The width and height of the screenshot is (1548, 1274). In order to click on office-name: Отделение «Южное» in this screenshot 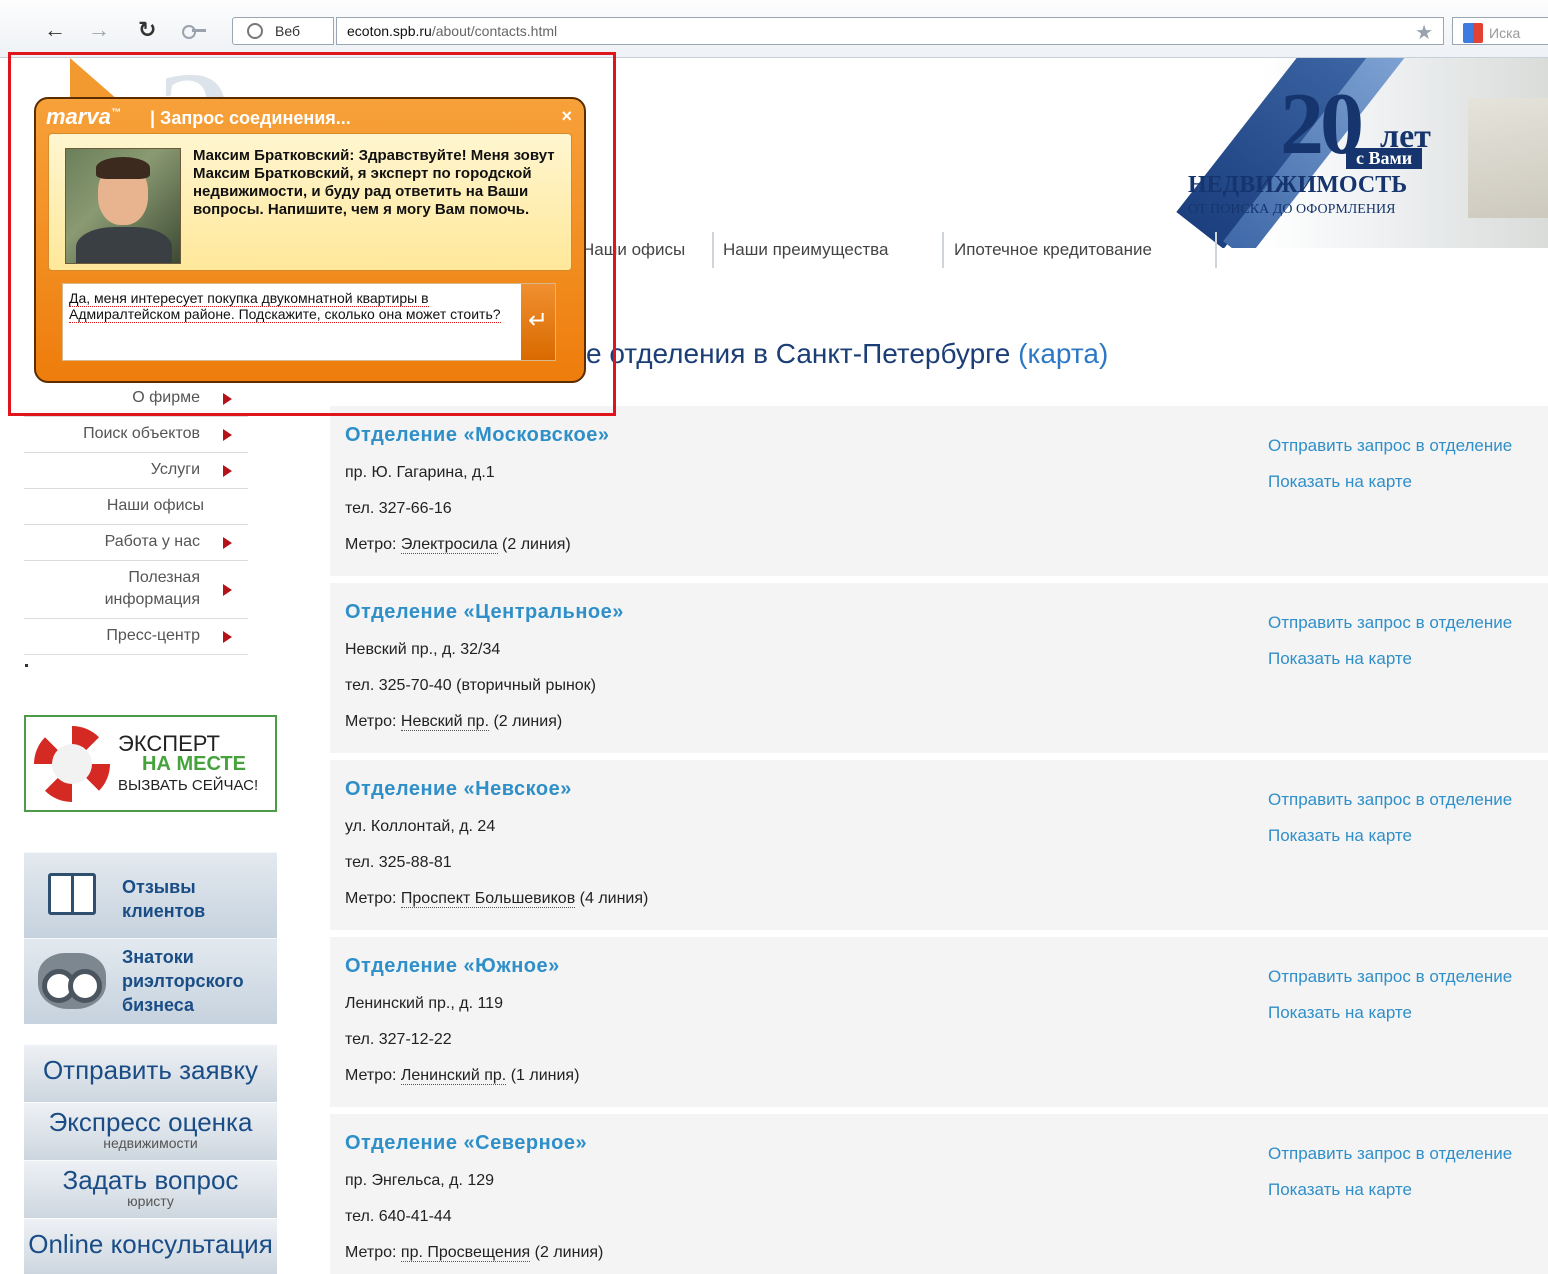, I will do `click(452, 966)`.